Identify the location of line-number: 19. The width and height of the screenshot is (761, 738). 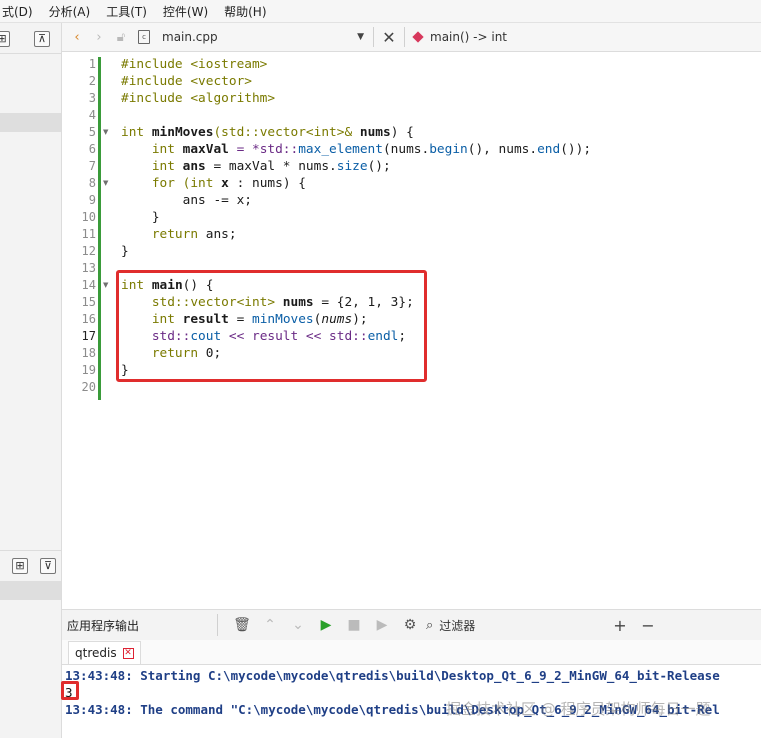
(88, 370).